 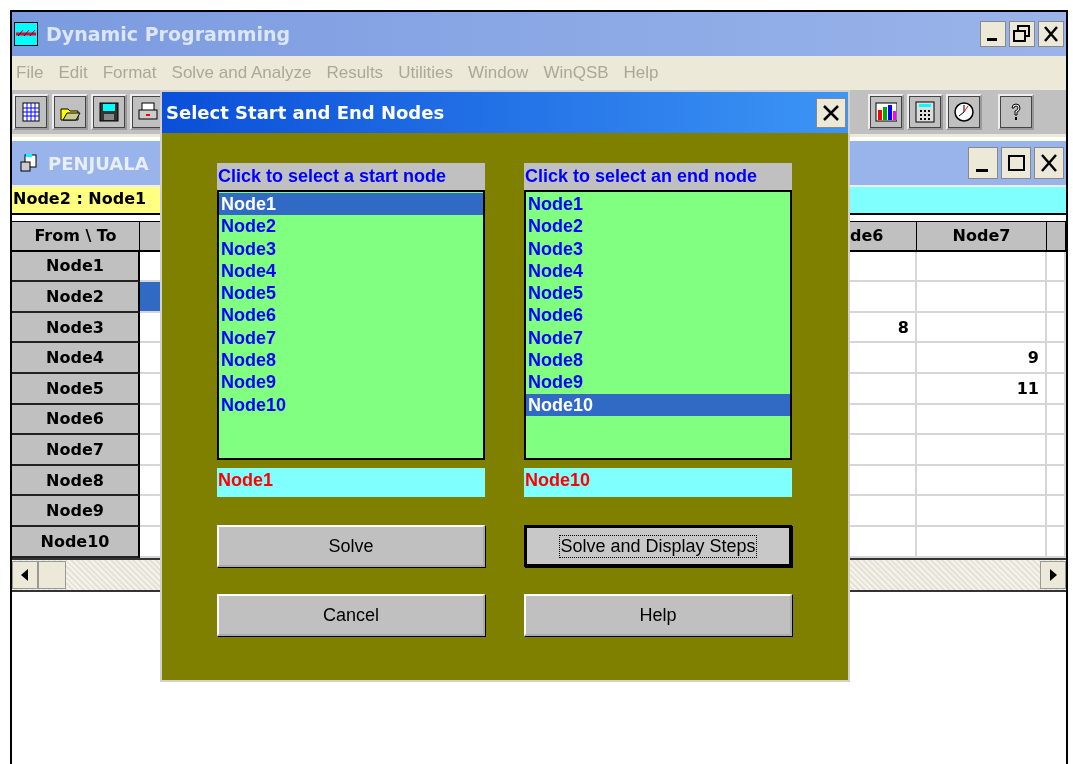 What do you see at coordinates (26, 34) in the screenshot?
I see `app-icon` at bounding box center [26, 34].